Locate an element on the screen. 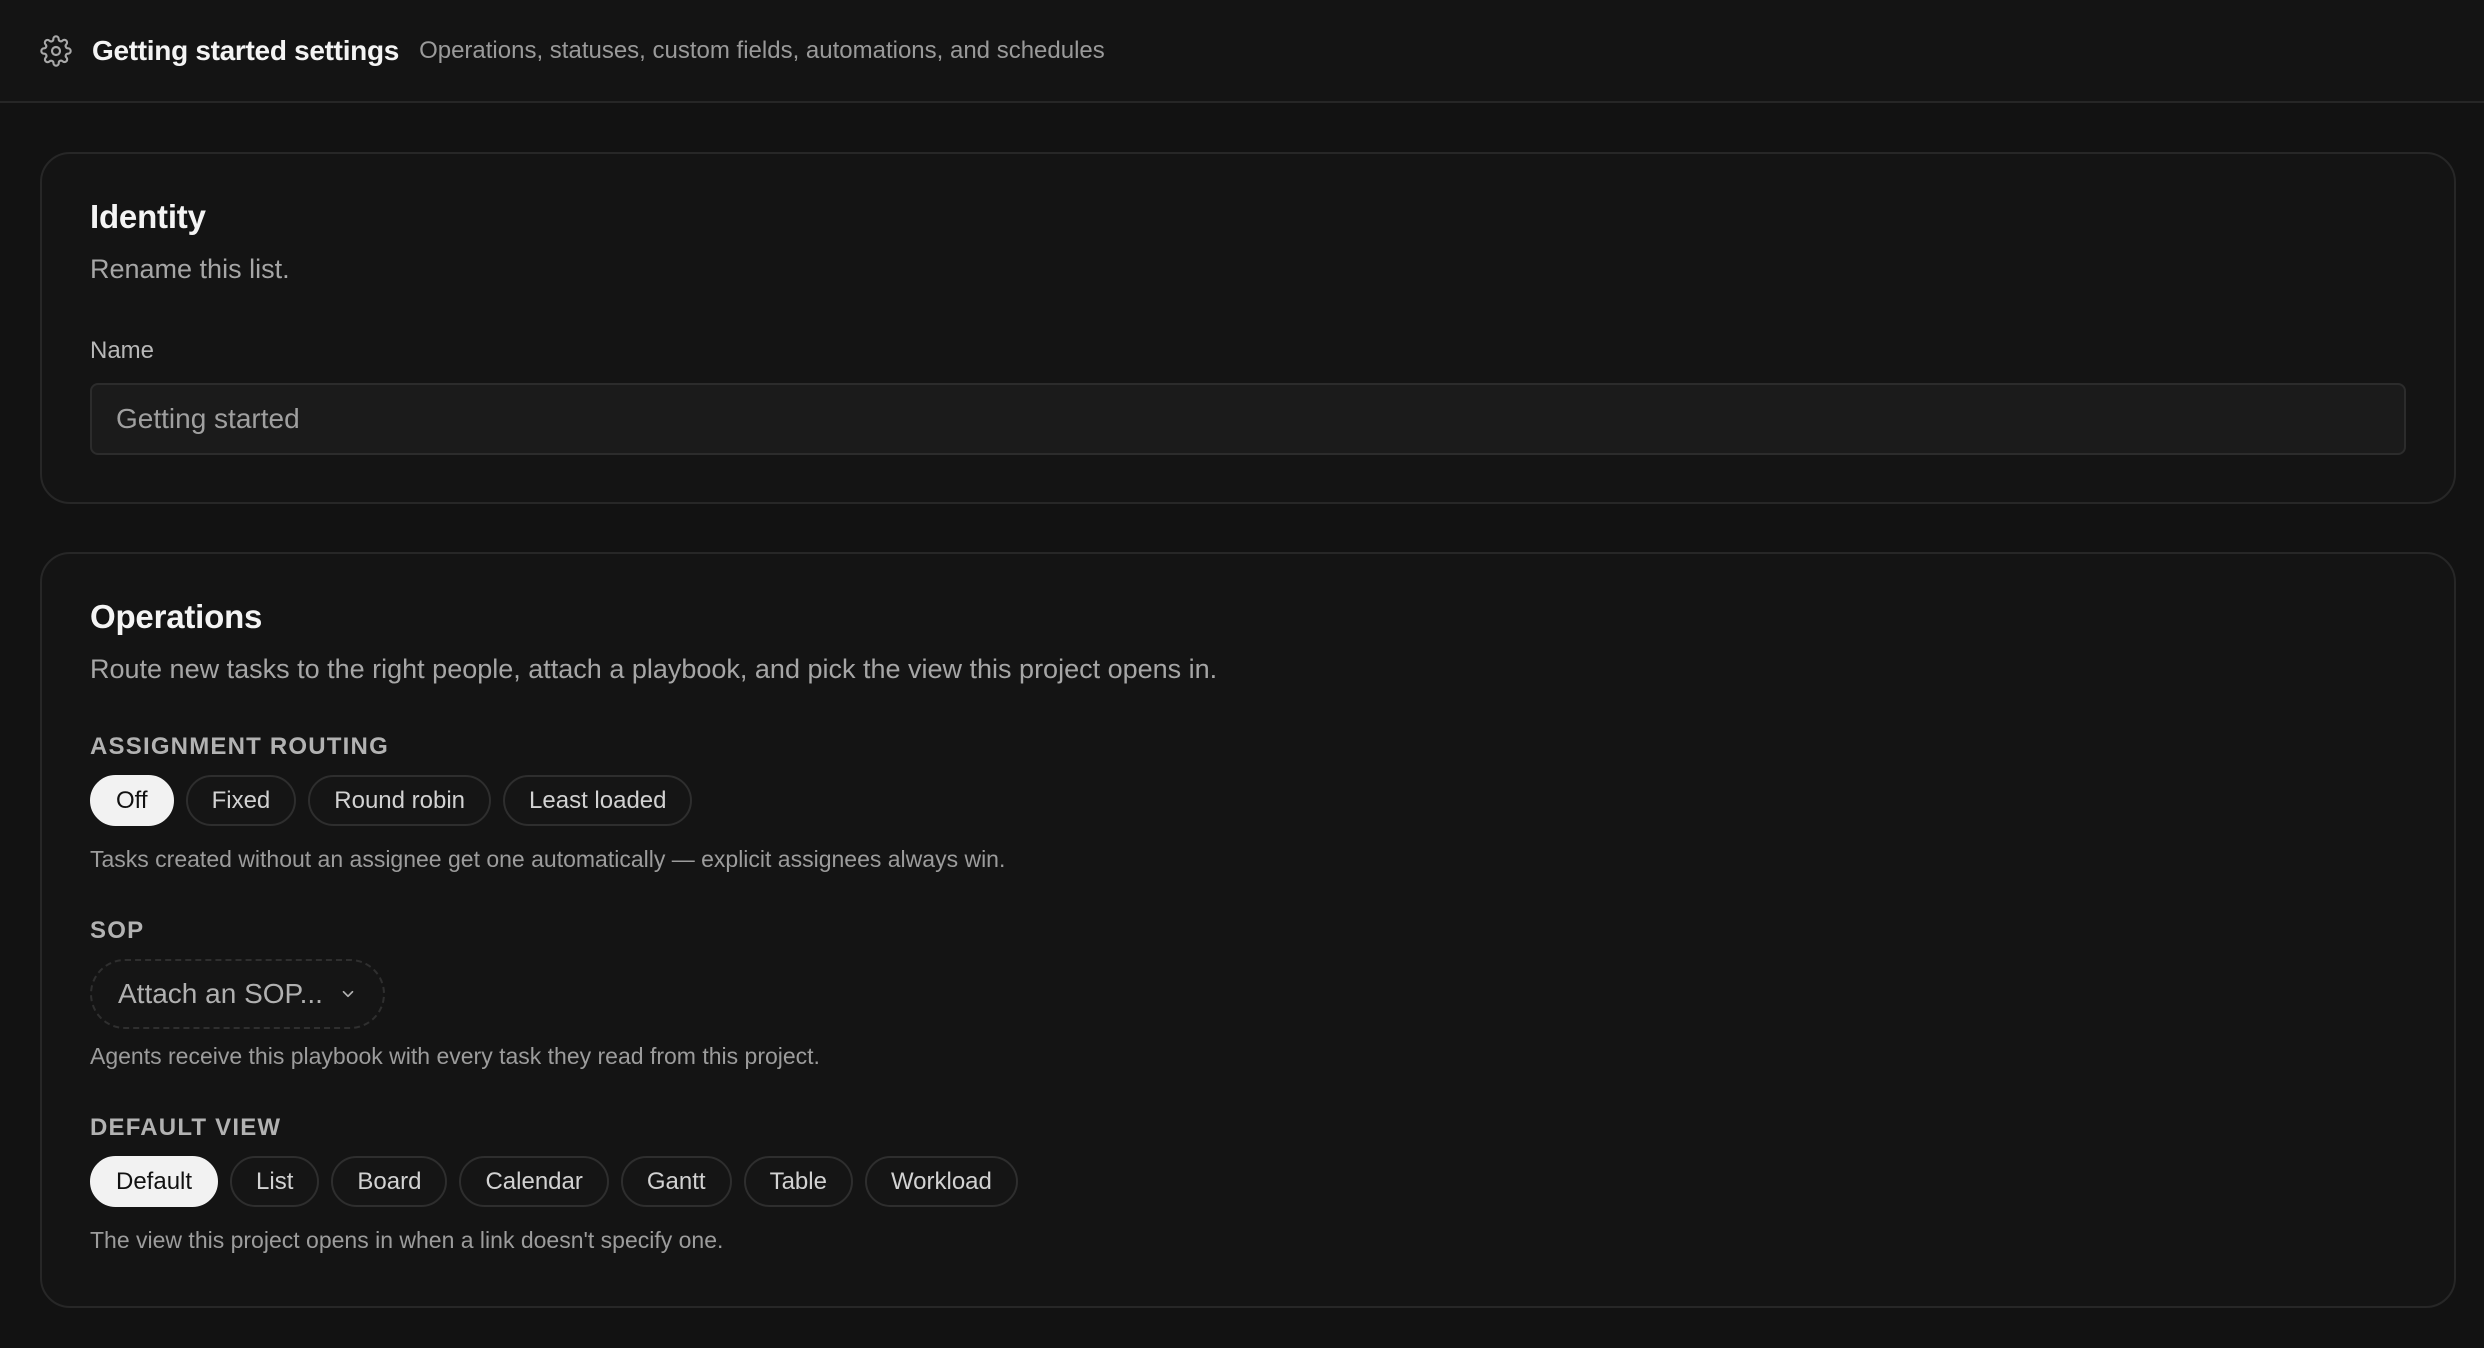 The width and height of the screenshot is (2484, 1348). view-option-calendar: Calendar is located at coordinates (534, 1181).